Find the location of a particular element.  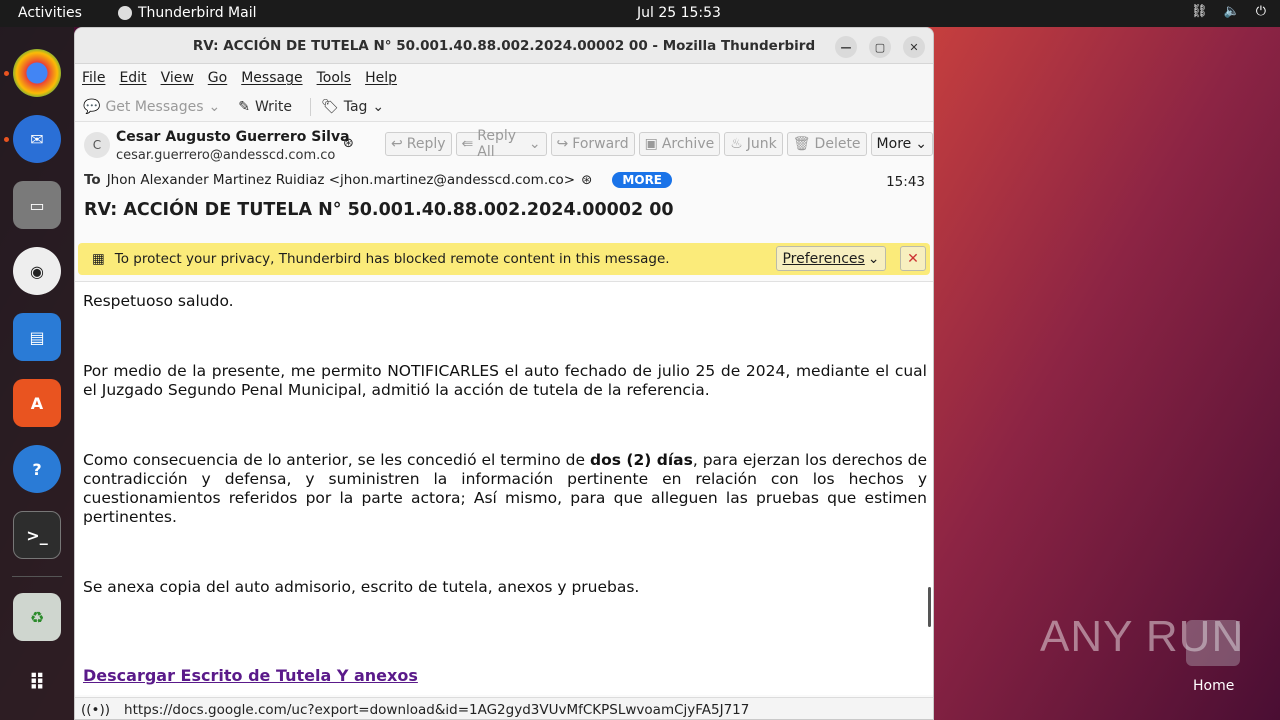

blocked-content-icon: ▦ is located at coordinates (98, 259).